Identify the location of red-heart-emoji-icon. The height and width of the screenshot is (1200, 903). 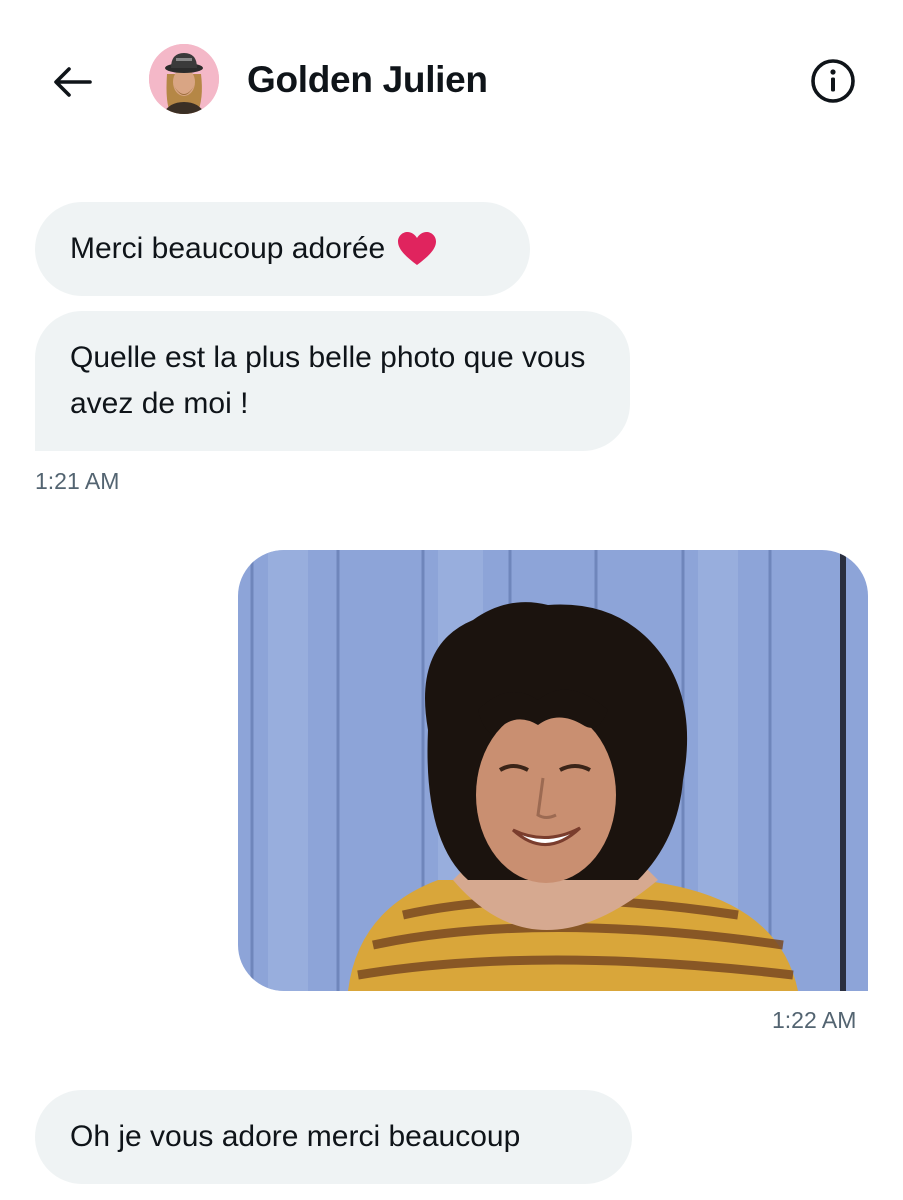
(417, 248).